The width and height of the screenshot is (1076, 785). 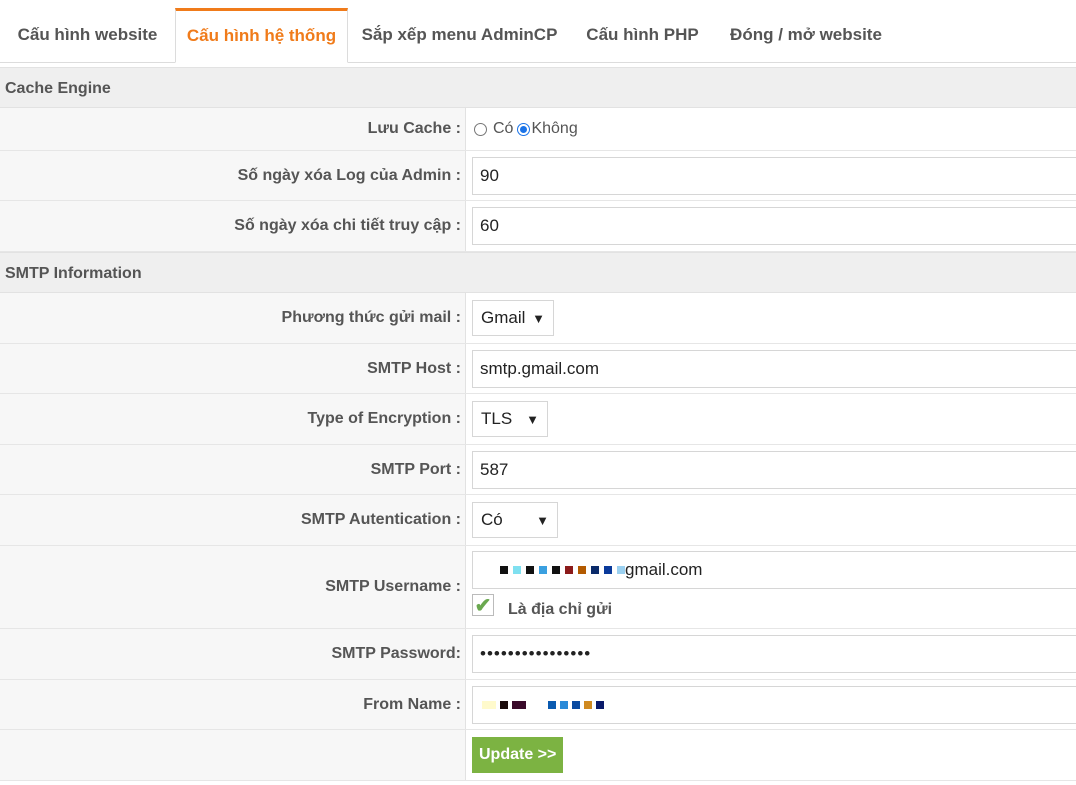 What do you see at coordinates (503, 128) in the screenshot?
I see `cache-yes-label: Có` at bounding box center [503, 128].